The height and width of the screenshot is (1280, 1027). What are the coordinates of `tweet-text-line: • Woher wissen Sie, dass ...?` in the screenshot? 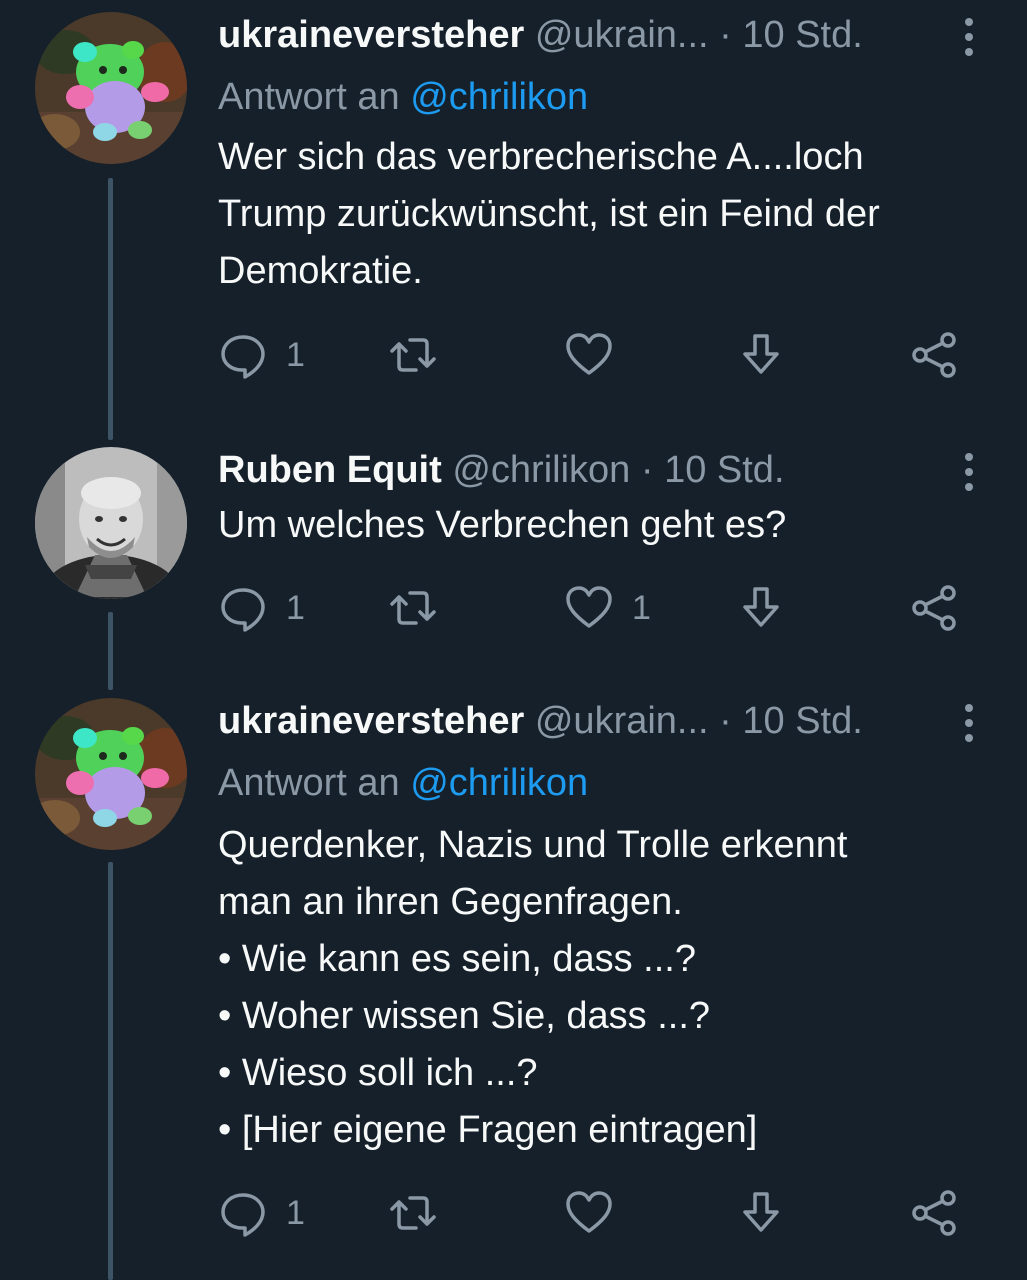 It's located at (464, 1016).